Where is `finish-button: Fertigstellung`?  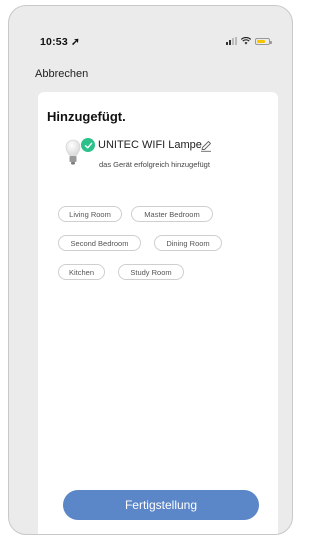
finish-button: Fertigstellung is located at coordinates (161, 505).